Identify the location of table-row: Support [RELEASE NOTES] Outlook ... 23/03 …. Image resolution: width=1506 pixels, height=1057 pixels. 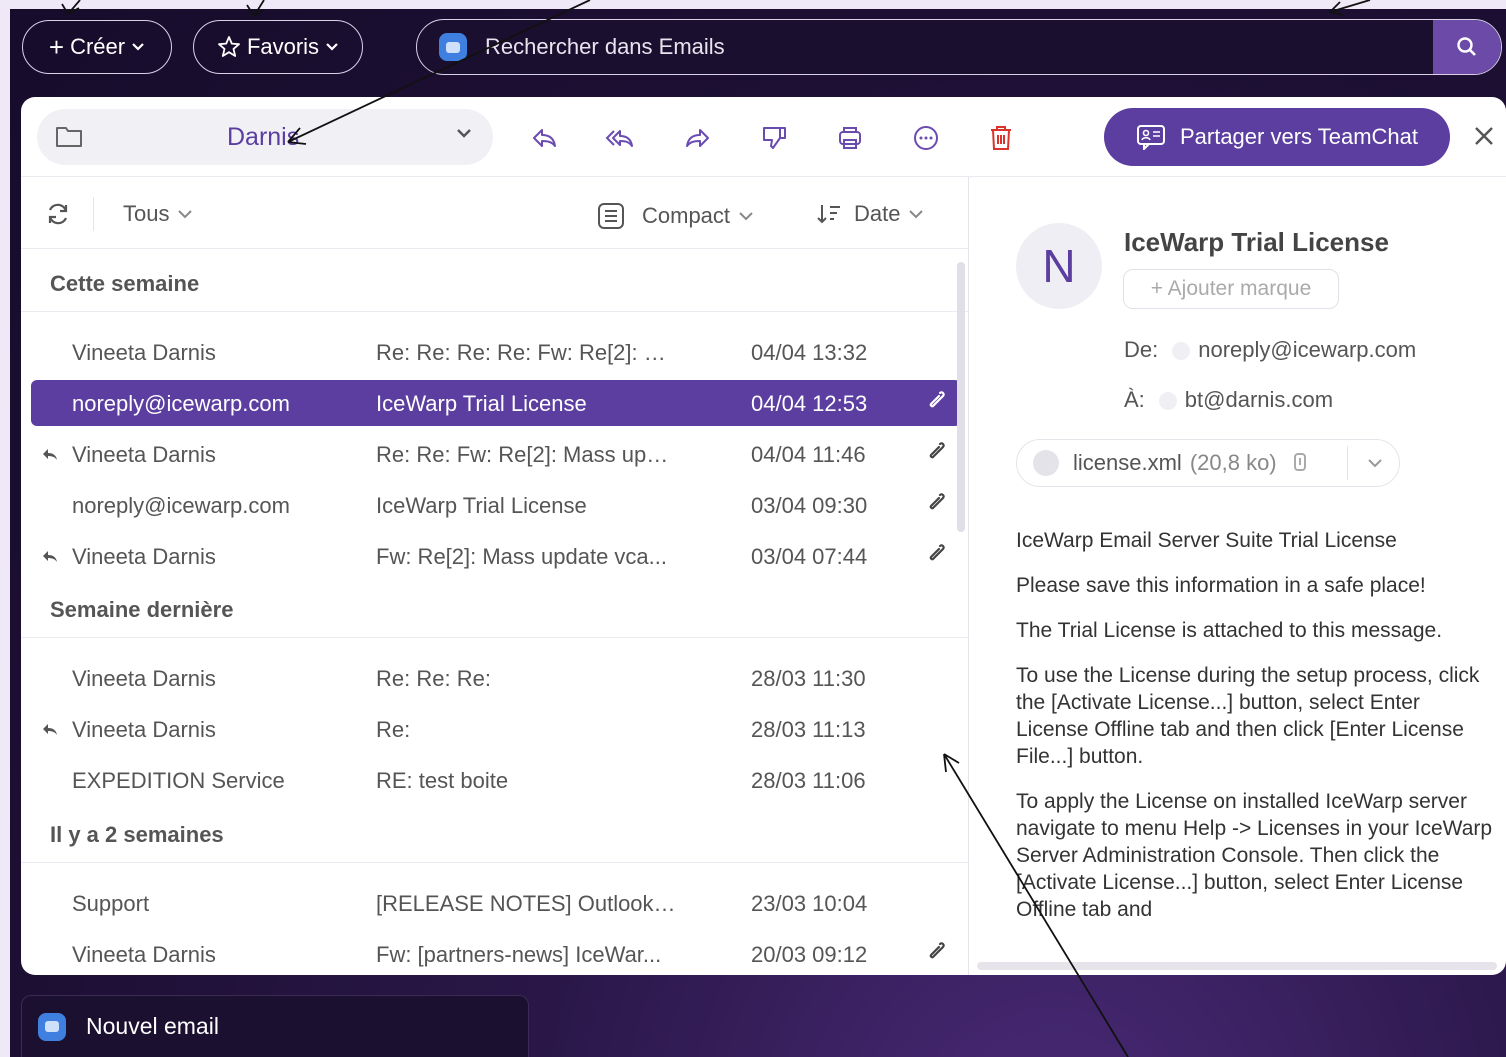
(496, 903).